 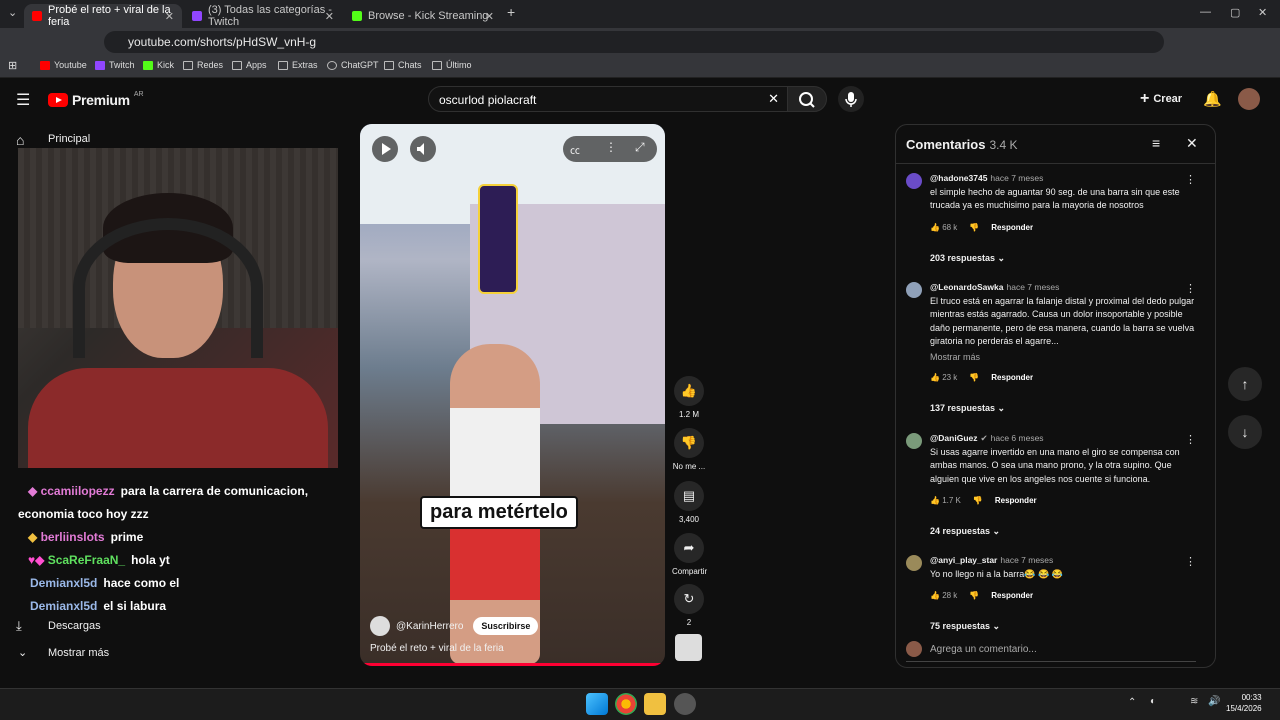 I want to click on subscribe-button: Suscribirse, so click(x=506, y=626).